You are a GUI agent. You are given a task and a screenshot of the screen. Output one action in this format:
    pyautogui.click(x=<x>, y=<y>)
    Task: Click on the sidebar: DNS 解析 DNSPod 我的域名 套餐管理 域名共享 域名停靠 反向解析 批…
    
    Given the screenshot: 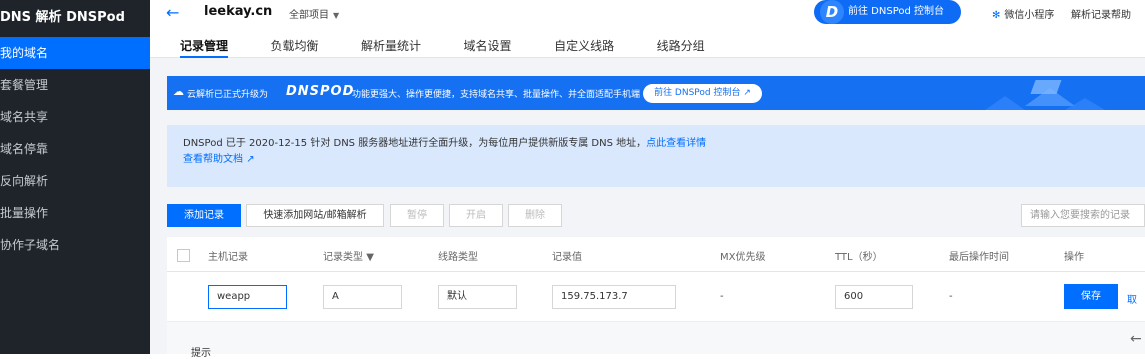 What is the action you would take?
    pyautogui.click(x=75, y=177)
    